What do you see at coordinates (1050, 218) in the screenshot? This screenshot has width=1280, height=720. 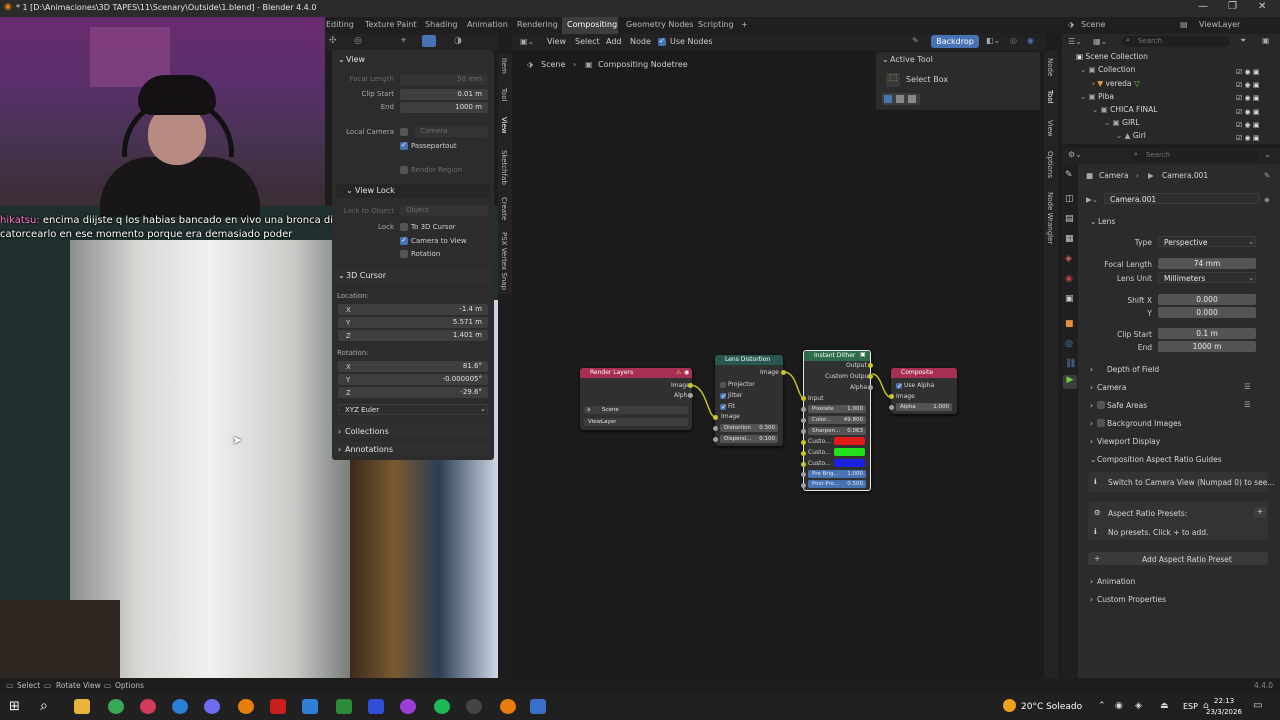 I see `tab-node-wrangler: Node Wrangler` at bounding box center [1050, 218].